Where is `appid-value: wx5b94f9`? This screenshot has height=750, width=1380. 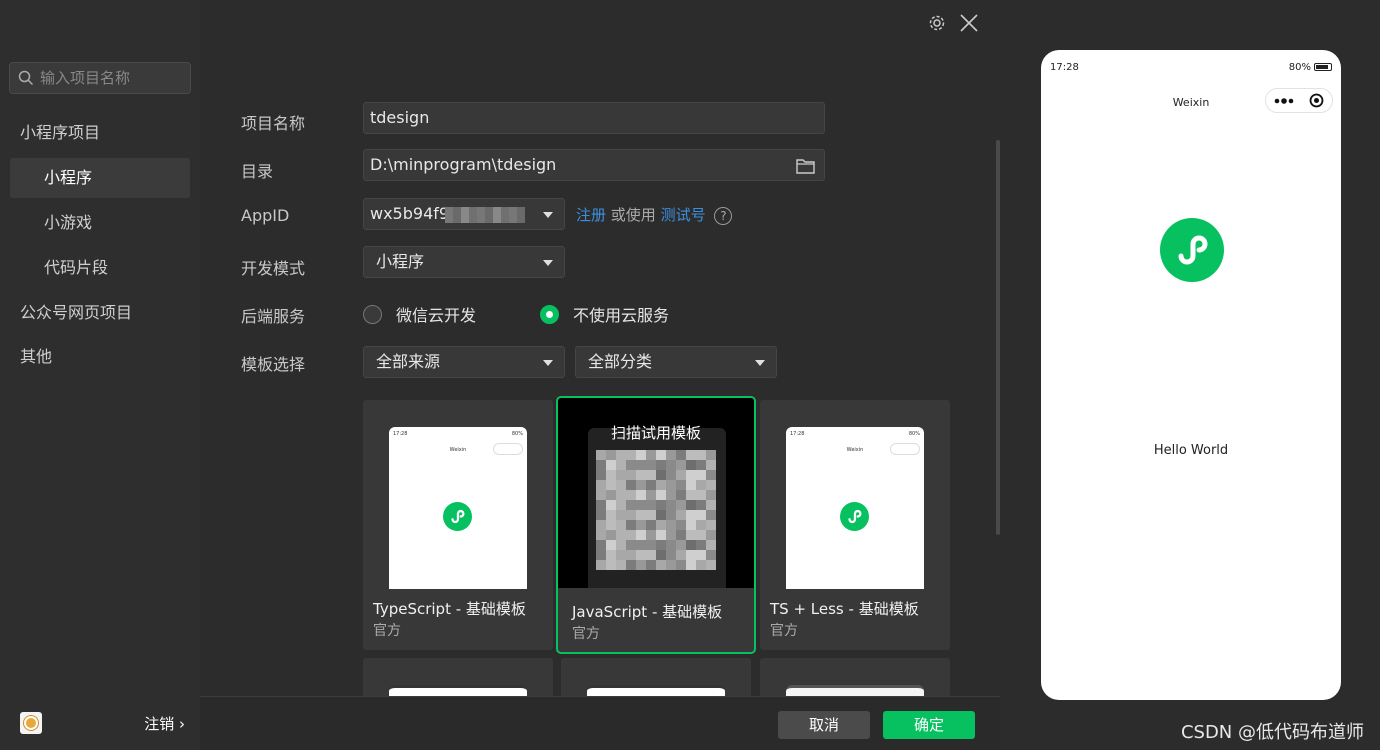
appid-value: wx5b94f9 is located at coordinates (410, 213).